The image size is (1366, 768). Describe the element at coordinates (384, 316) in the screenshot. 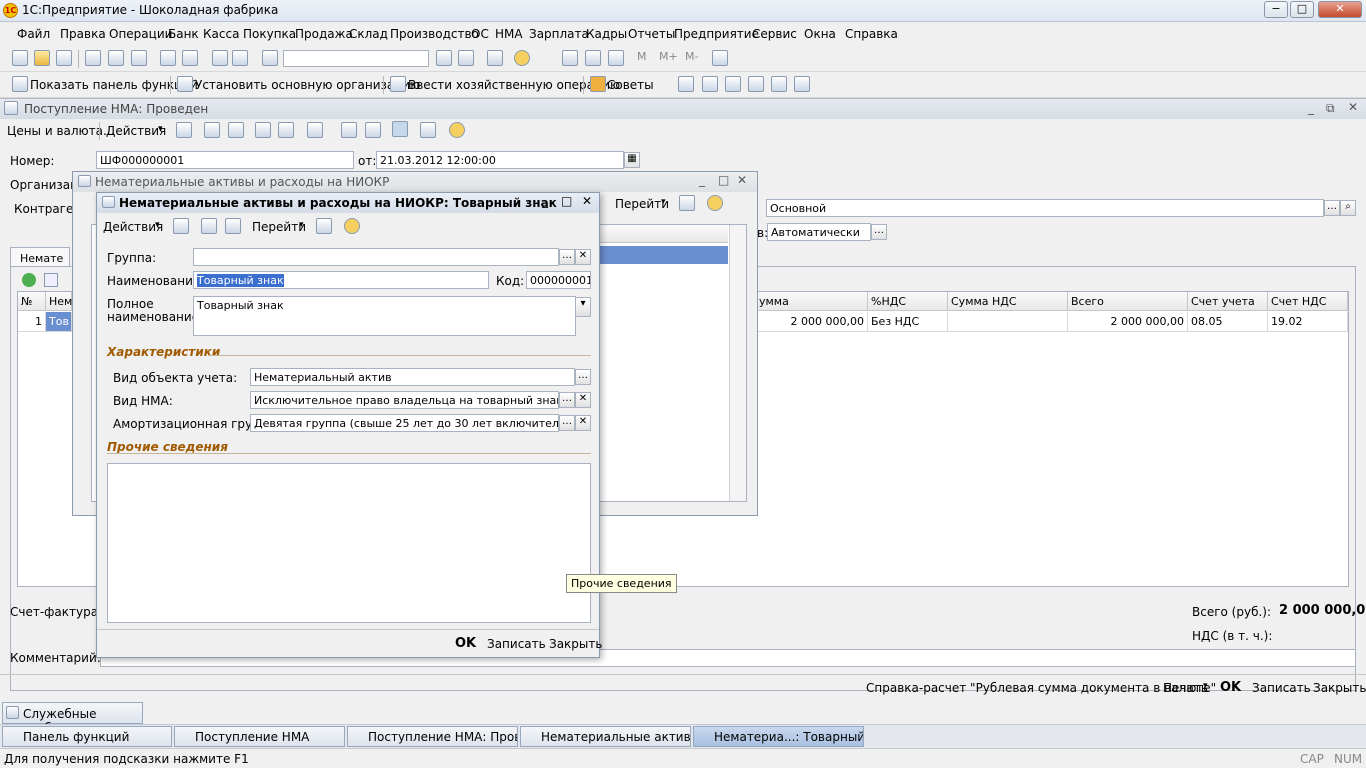

I see `full-name-field: Товарный знак` at that location.